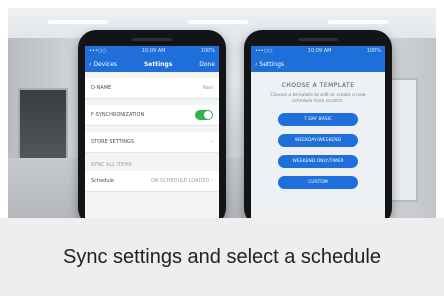  I want to click on sync-toggle, so click(204, 115).